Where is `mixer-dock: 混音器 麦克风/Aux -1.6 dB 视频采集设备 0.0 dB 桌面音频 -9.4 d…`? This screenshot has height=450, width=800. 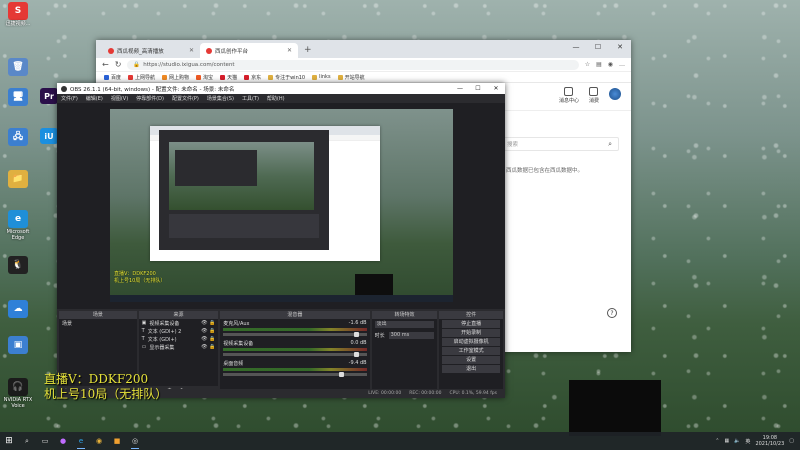 mixer-dock: 混音器 麦克风/Aux -1.6 dB 视频采集设备 0.0 dB 桌面音频 -9.4 d… is located at coordinates (295, 353).